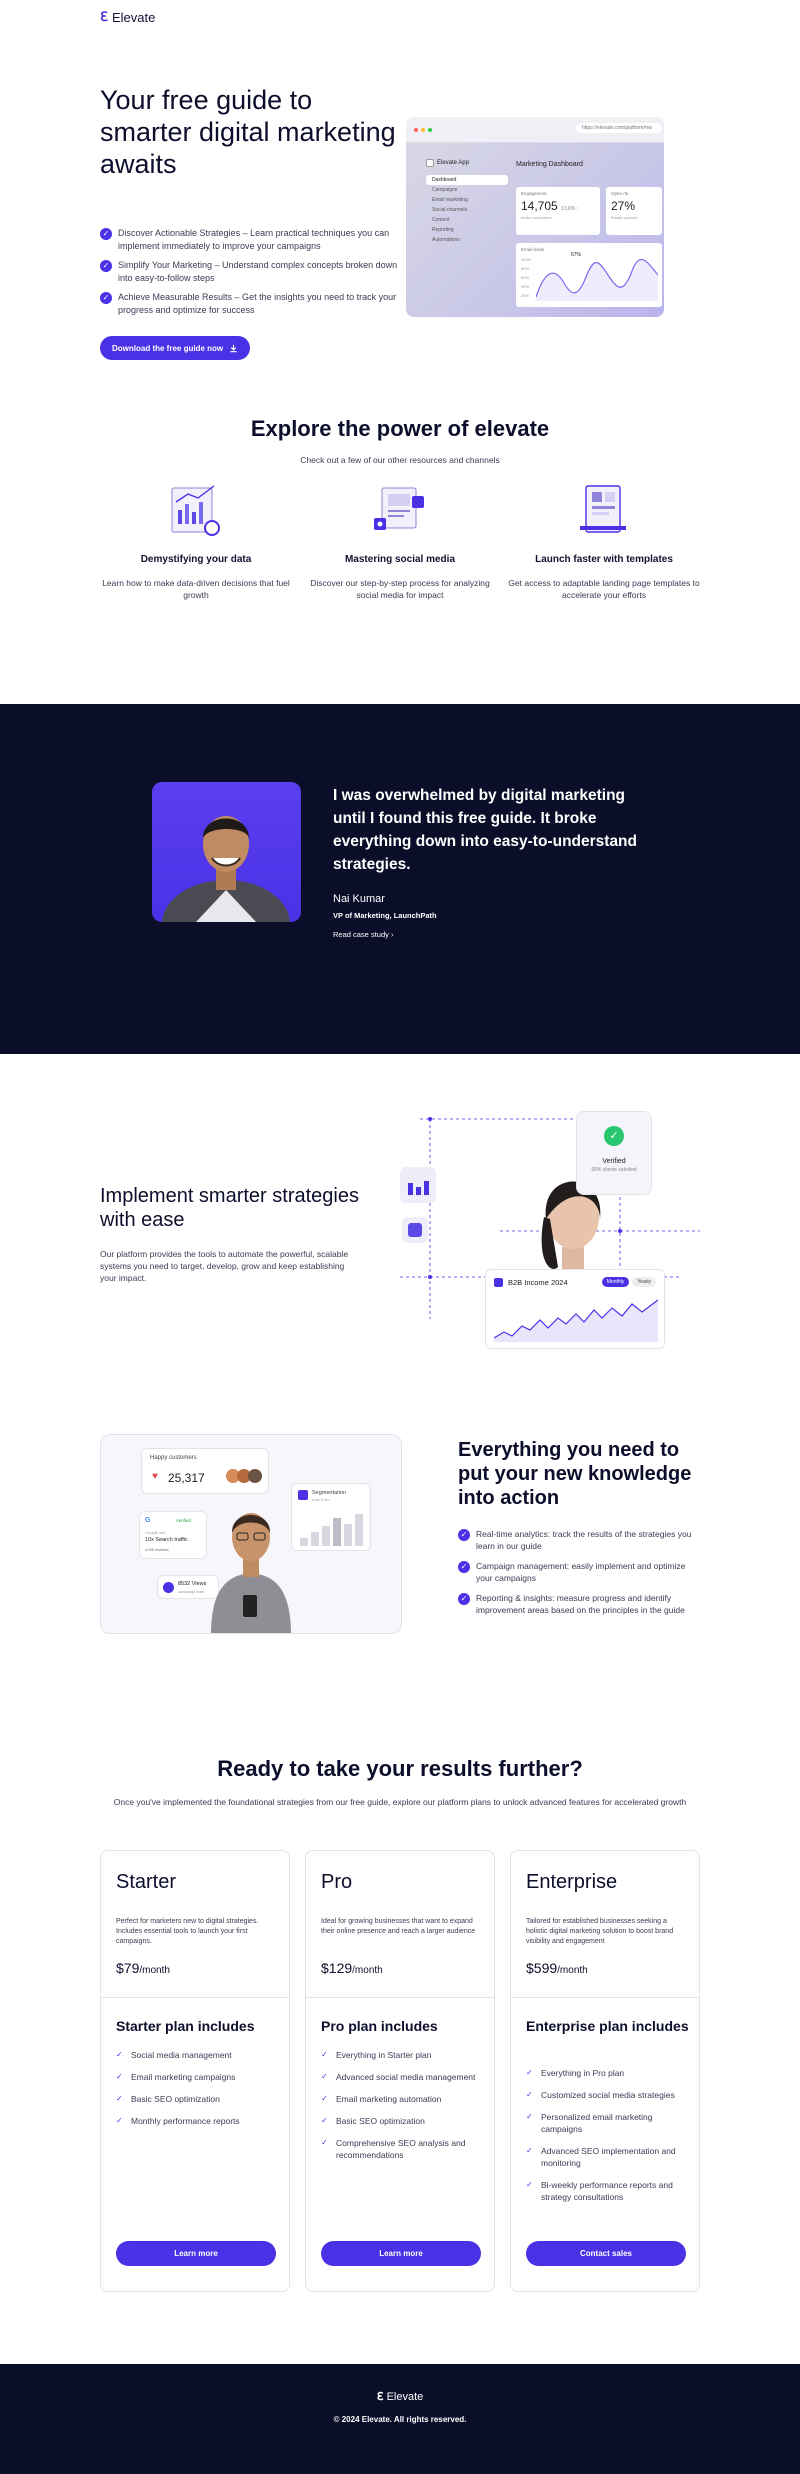  Describe the element at coordinates (400, 2396) in the screenshot. I see `footer-logo: ℇ Elevate` at that location.